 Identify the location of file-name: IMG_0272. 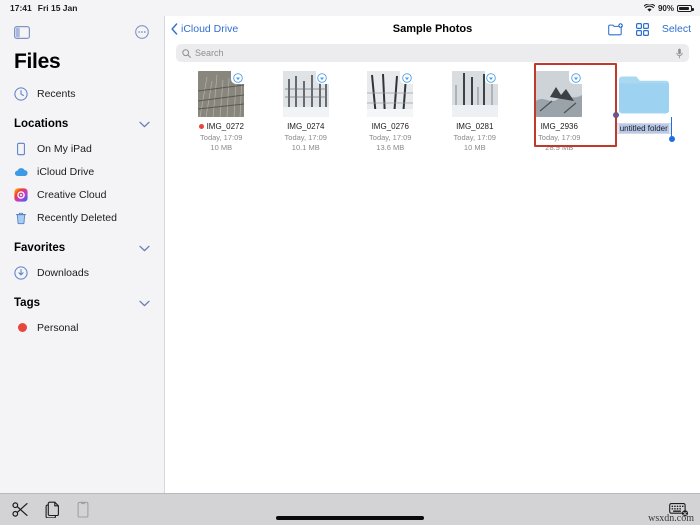
(225, 126).